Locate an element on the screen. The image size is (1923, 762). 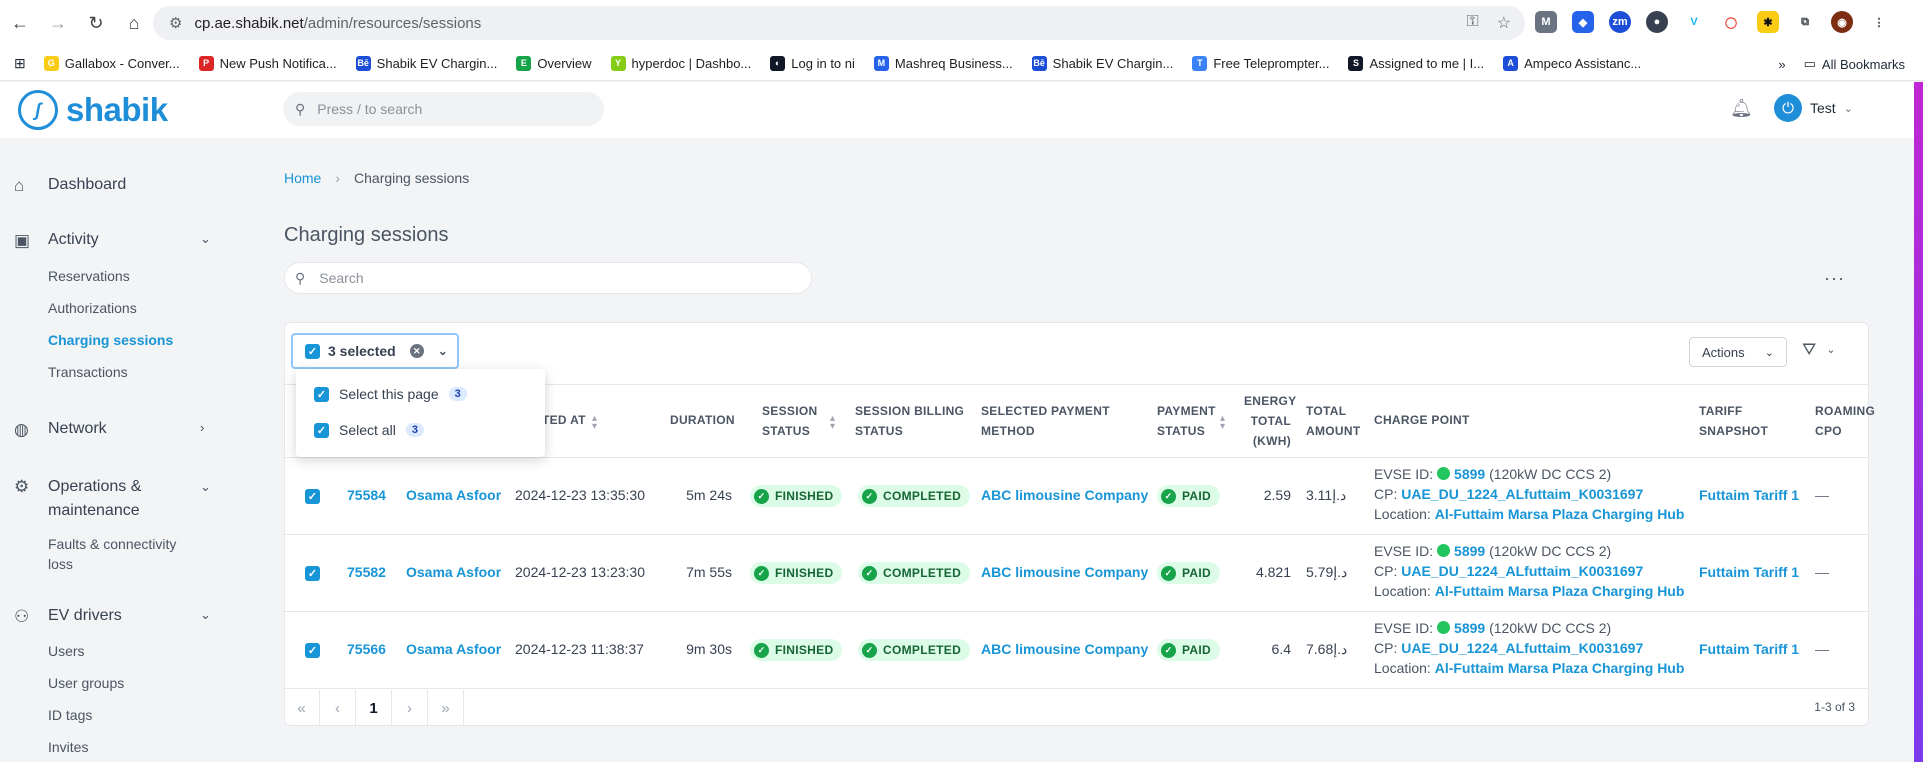
home-icon: ⌂ is located at coordinates (134, 24).